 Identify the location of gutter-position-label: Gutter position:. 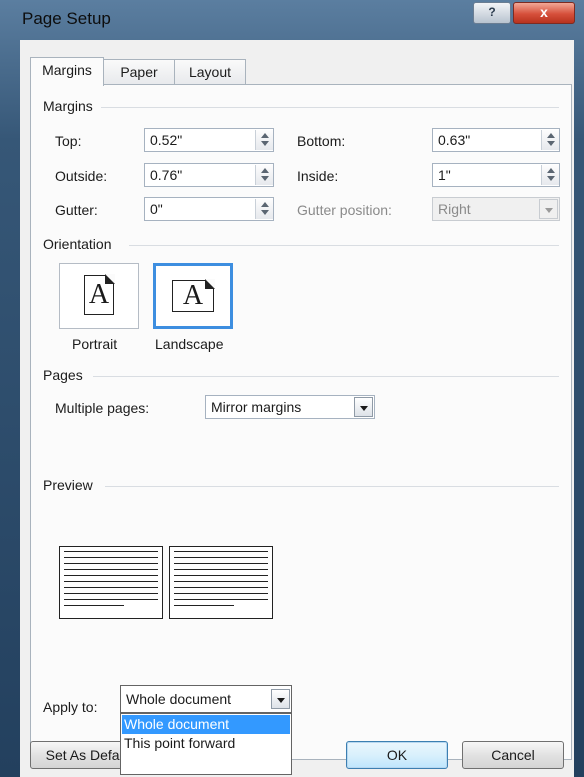
(344, 210).